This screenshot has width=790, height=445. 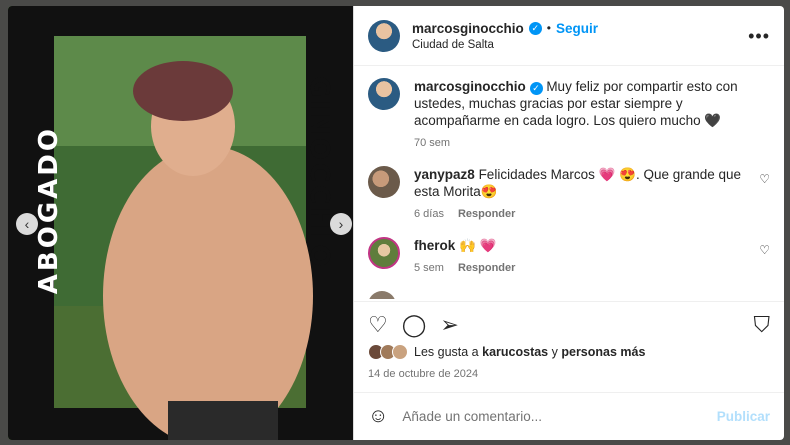 I want to click on caption-username: marcosginocchio, so click(x=470, y=86).